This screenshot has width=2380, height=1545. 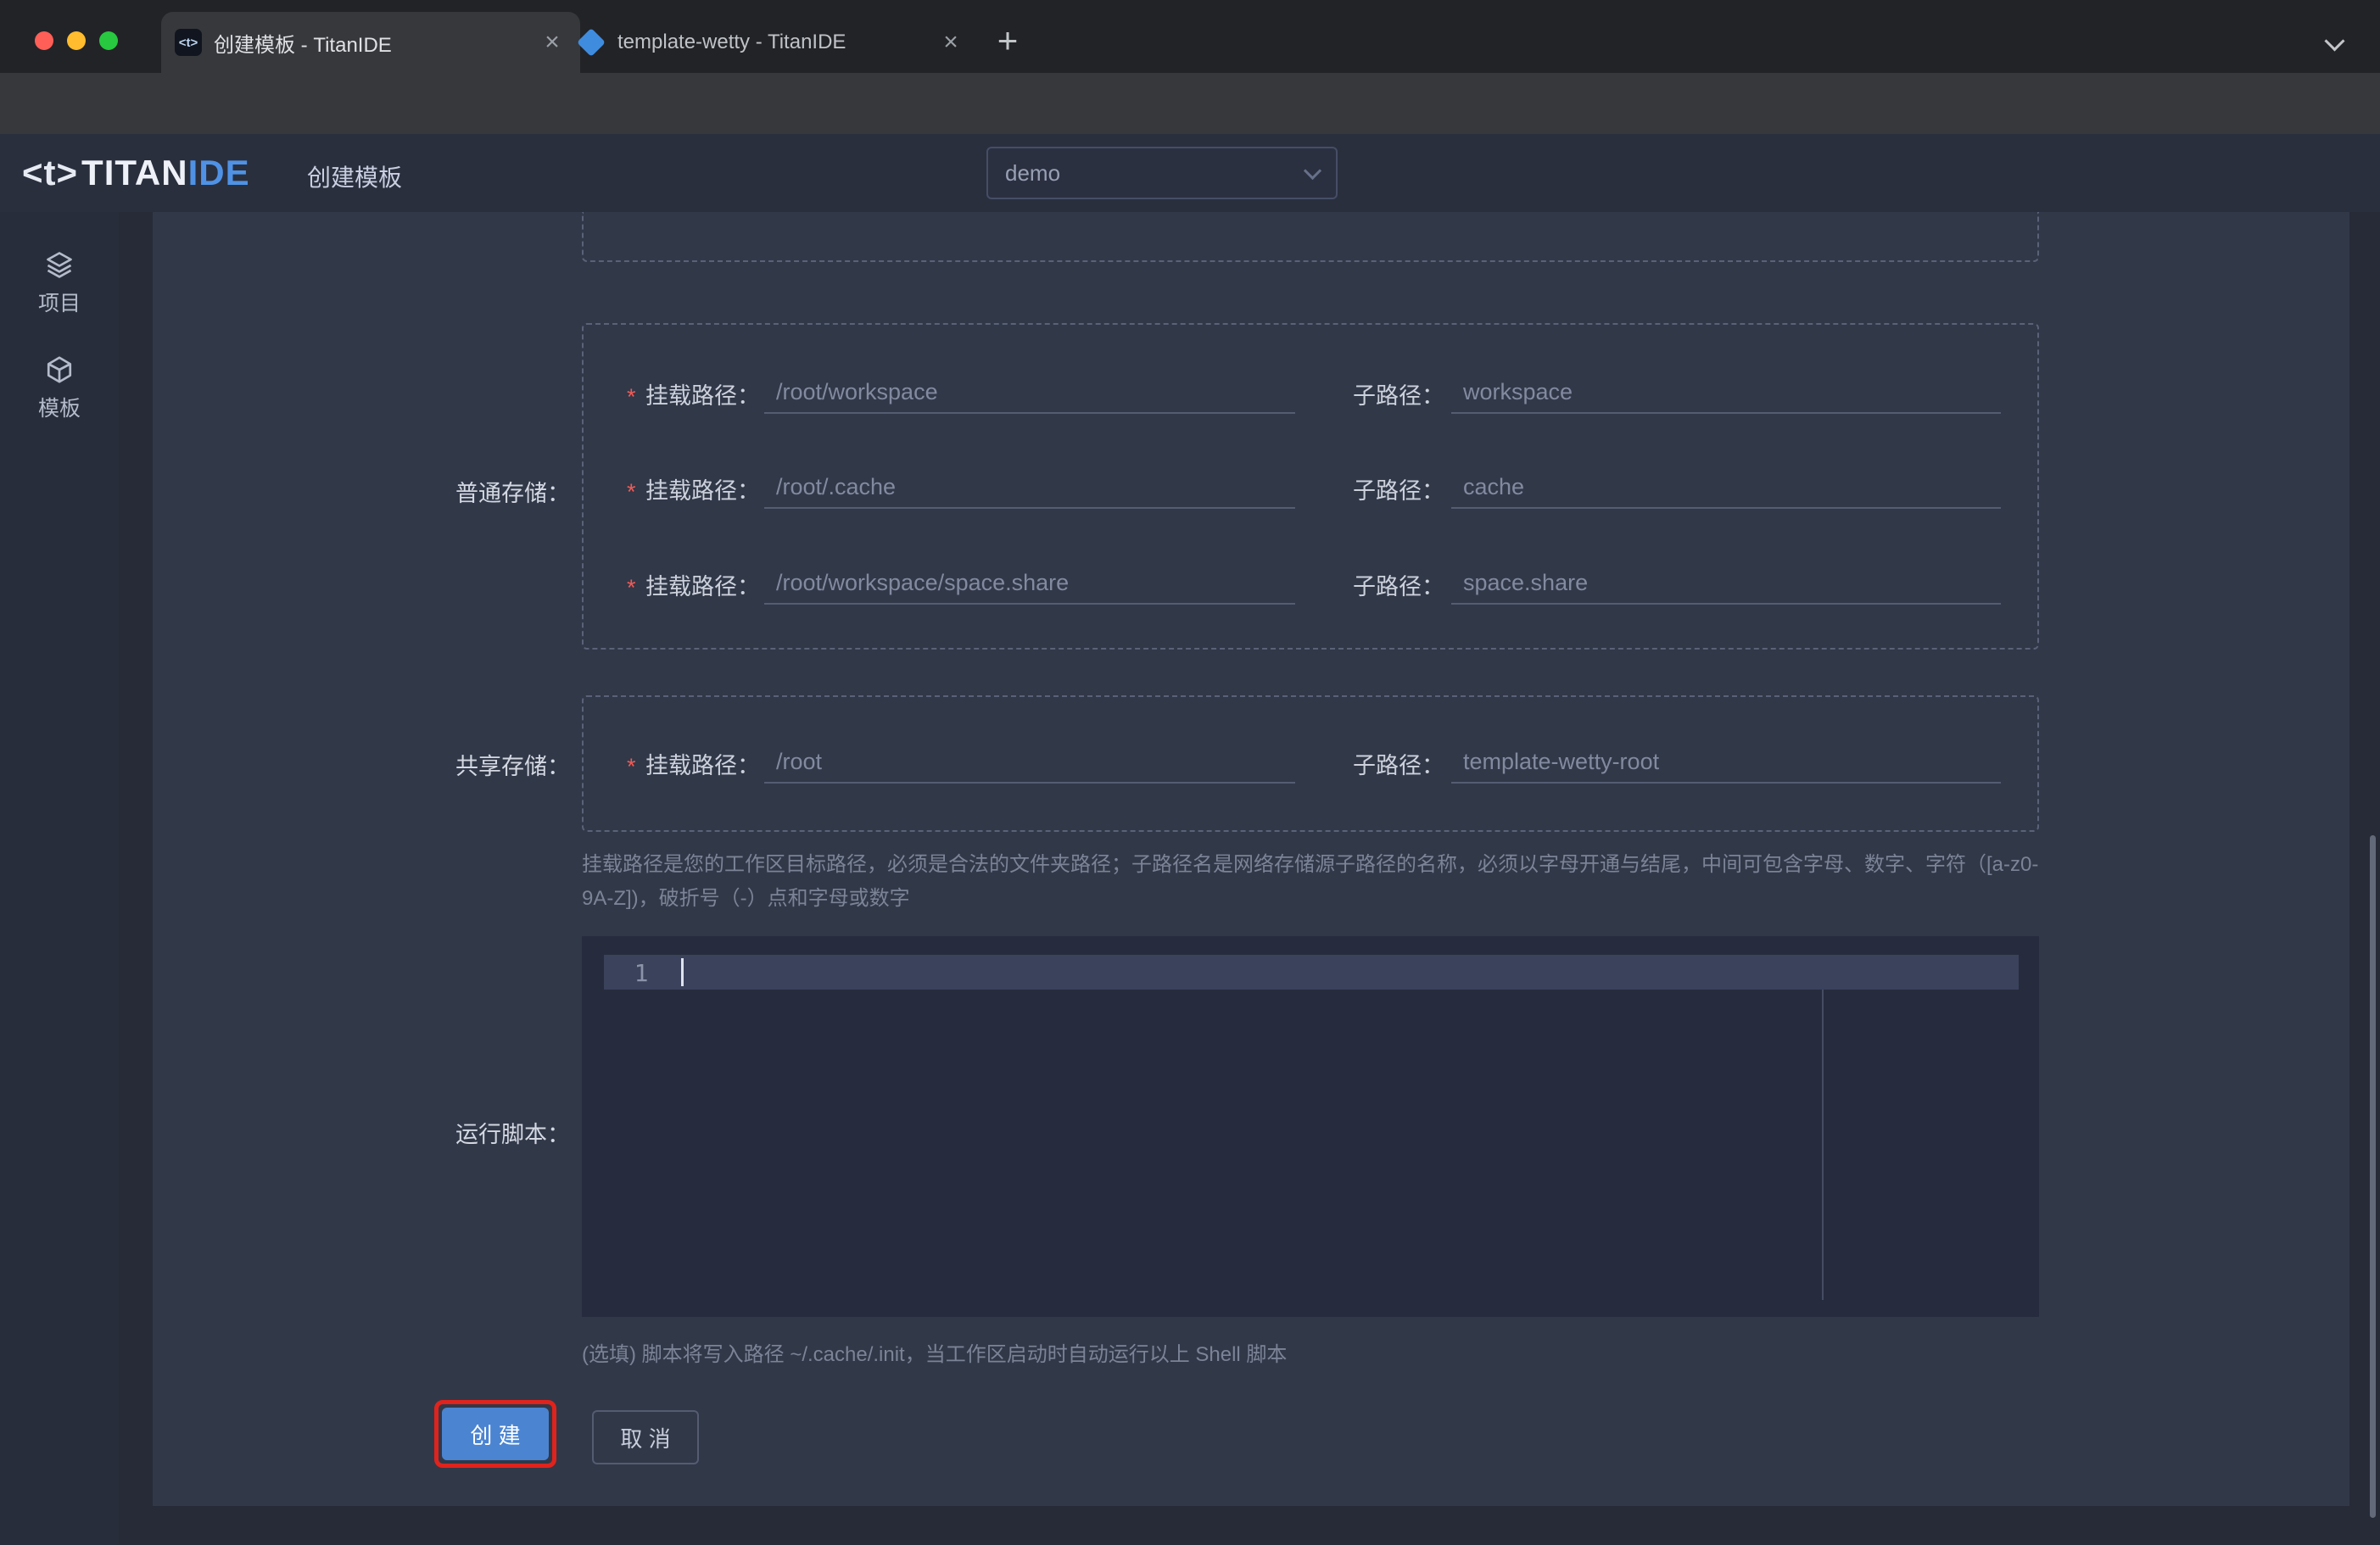 I want to click on editor-current-line-highlight, so click(x=1311, y=972).